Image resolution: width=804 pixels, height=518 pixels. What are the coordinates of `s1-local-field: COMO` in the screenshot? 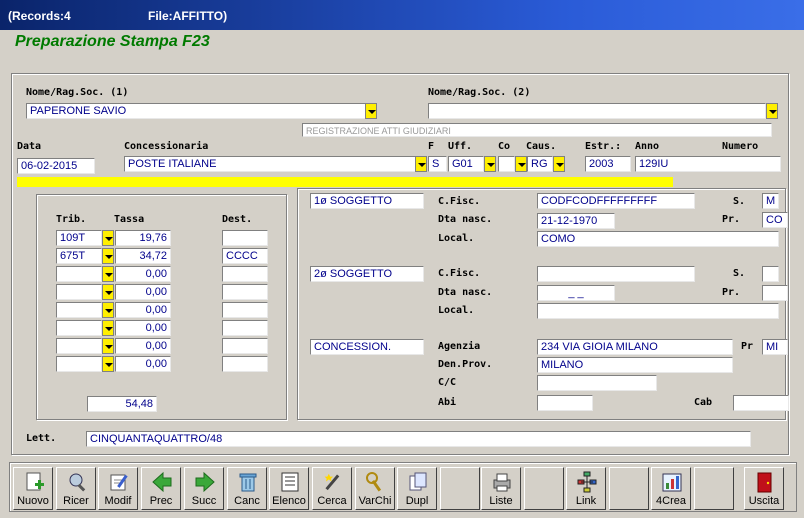 It's located at (658, 239).